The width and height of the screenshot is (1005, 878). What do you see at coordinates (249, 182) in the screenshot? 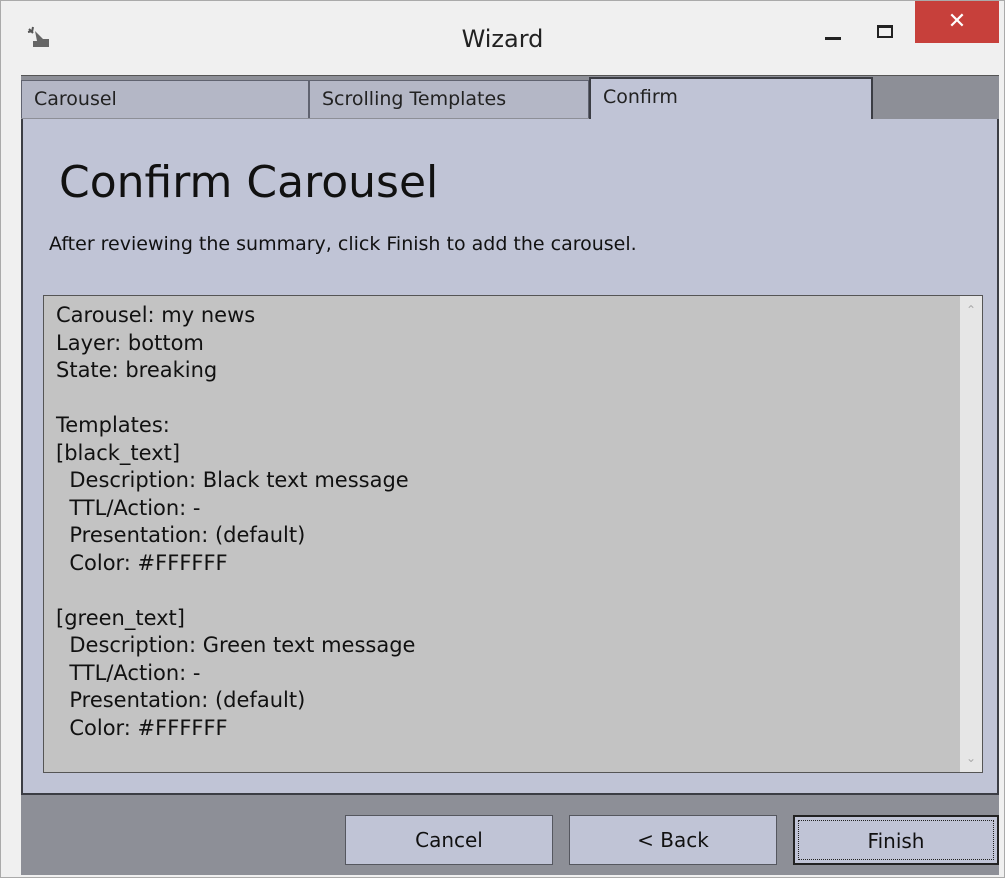
I see `page-title: Confirm Carousel` at bounding box center [249, 182].